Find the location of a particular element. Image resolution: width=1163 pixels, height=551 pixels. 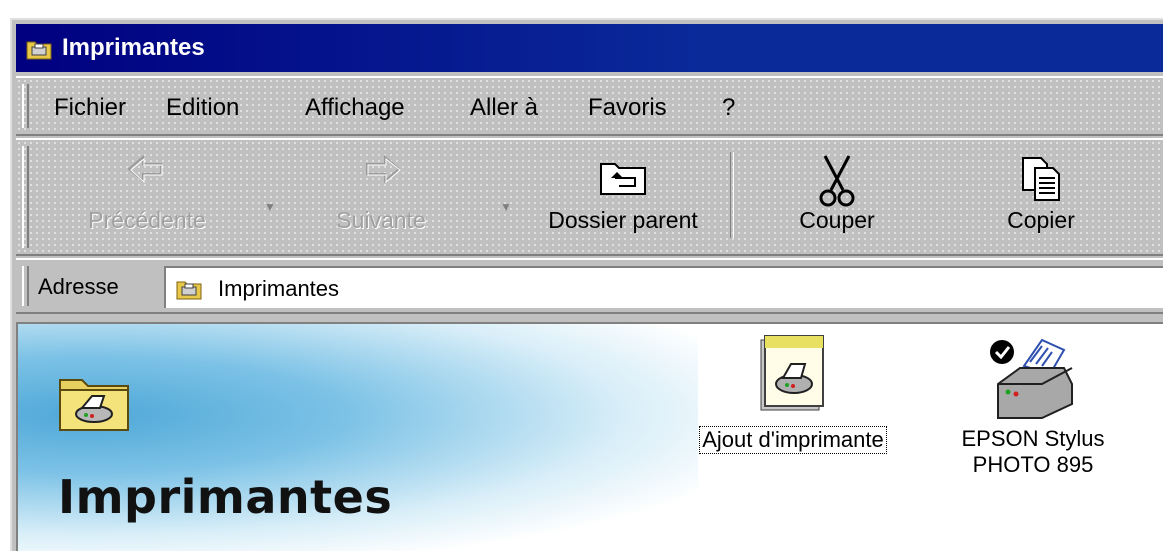

add-printer-label: Ajout d'imprimante is located at coordinates (793, 440).